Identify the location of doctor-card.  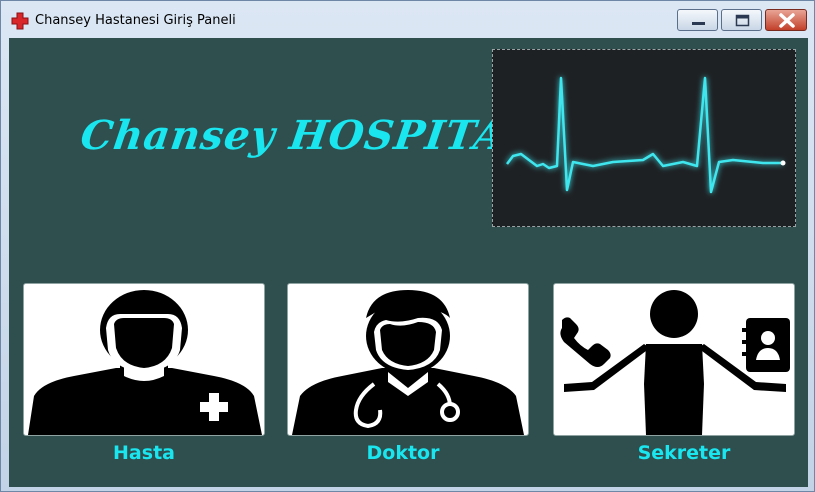
(408, 359).